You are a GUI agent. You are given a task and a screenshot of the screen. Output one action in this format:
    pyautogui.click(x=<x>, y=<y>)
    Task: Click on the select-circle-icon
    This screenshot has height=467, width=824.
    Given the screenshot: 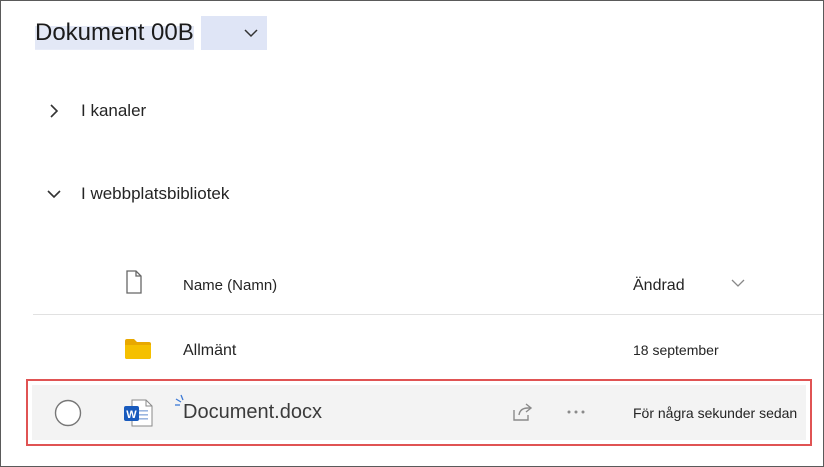 What is the action you would take?
    pyautogui.click(x=68, y=413)
    